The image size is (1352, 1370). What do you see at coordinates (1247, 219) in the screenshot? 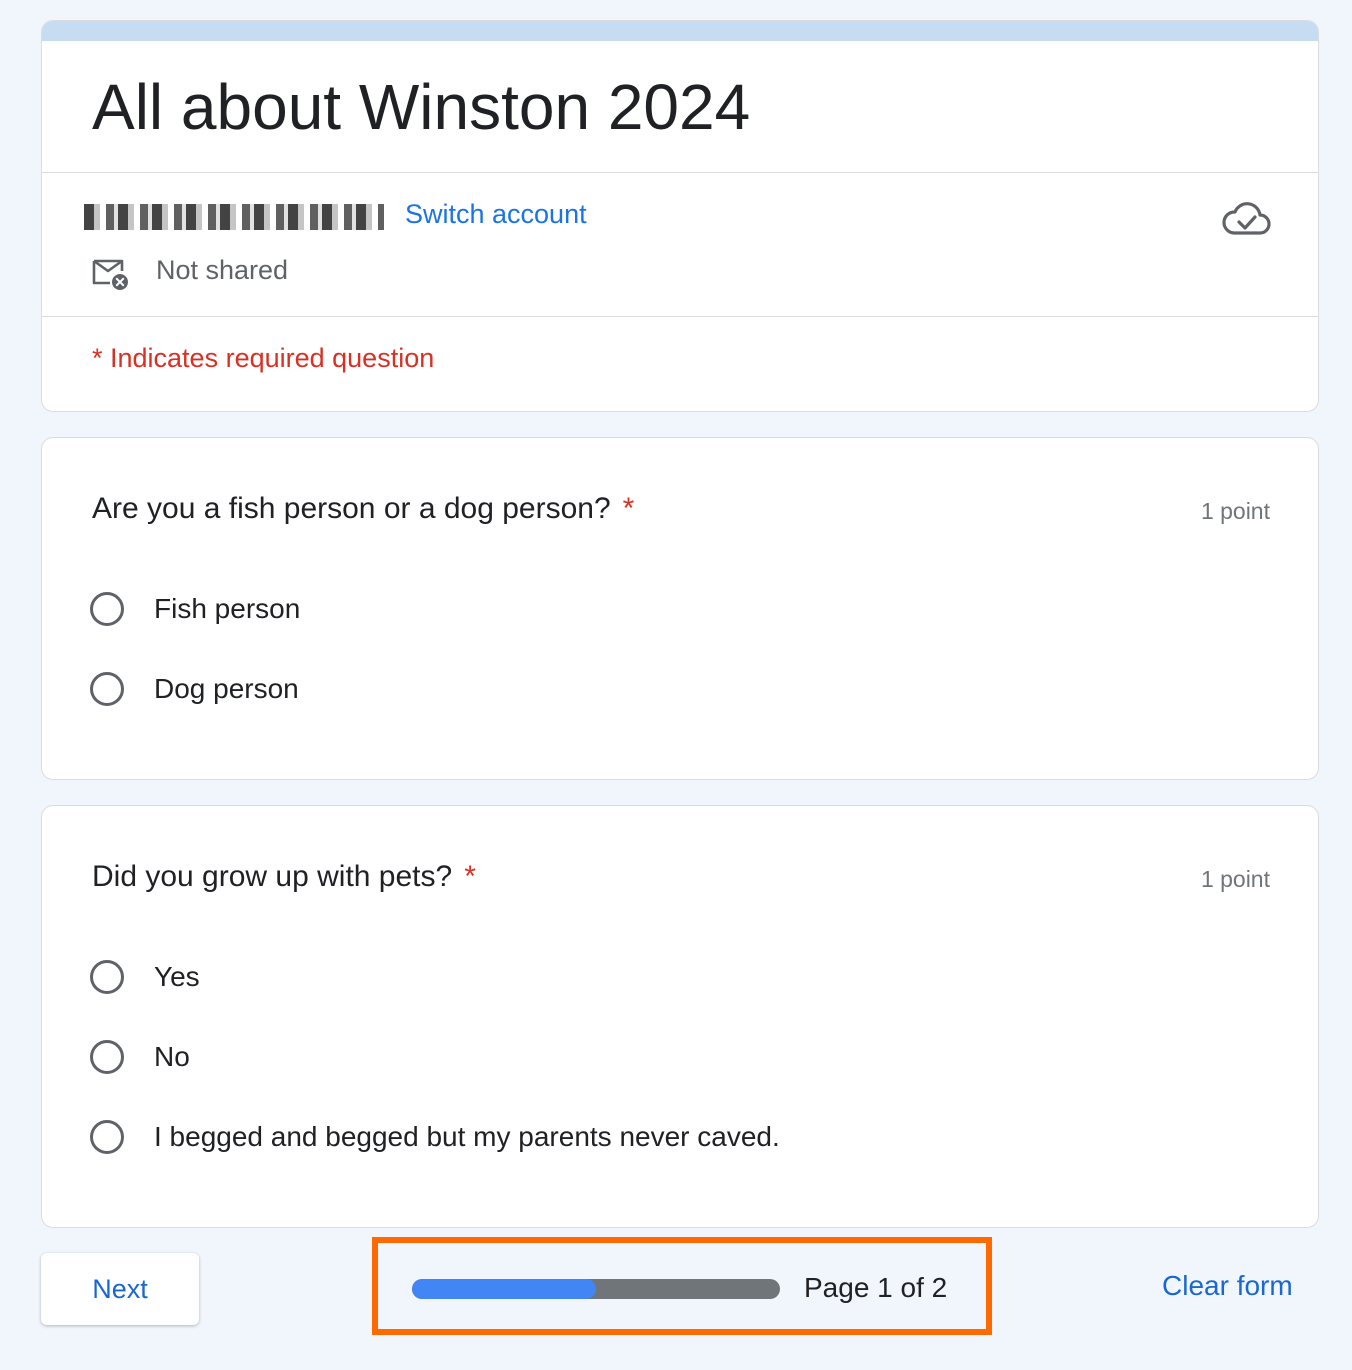
I see `cloud-check-icon` at bounding box center [1247, 219].